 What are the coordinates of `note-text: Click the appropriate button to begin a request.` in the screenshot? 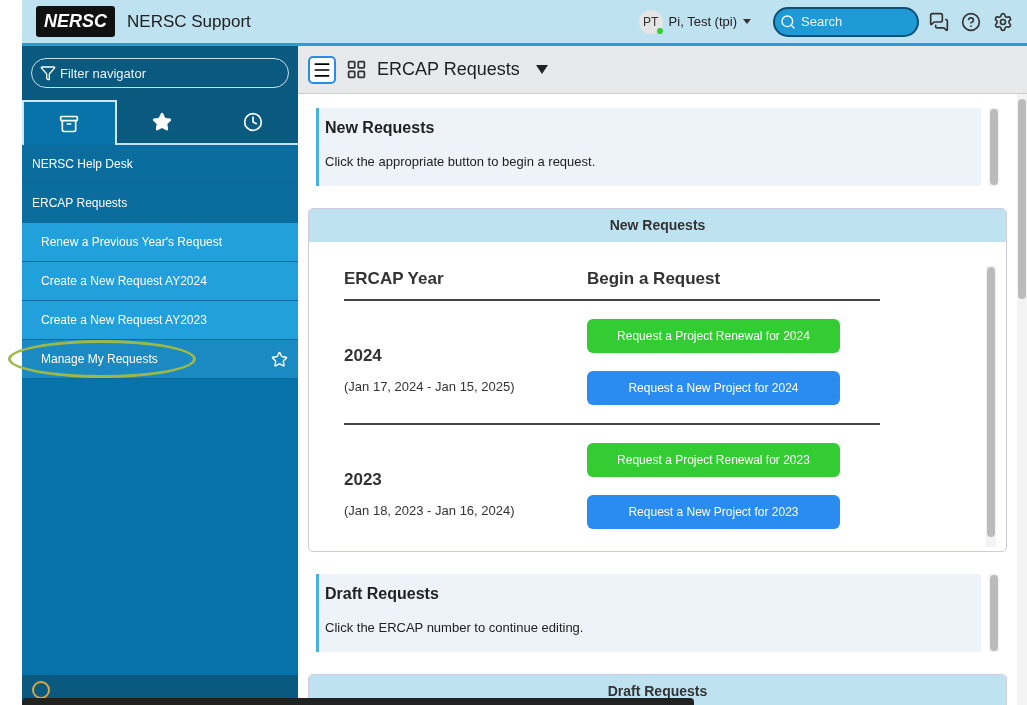 It's located at (461, 162).